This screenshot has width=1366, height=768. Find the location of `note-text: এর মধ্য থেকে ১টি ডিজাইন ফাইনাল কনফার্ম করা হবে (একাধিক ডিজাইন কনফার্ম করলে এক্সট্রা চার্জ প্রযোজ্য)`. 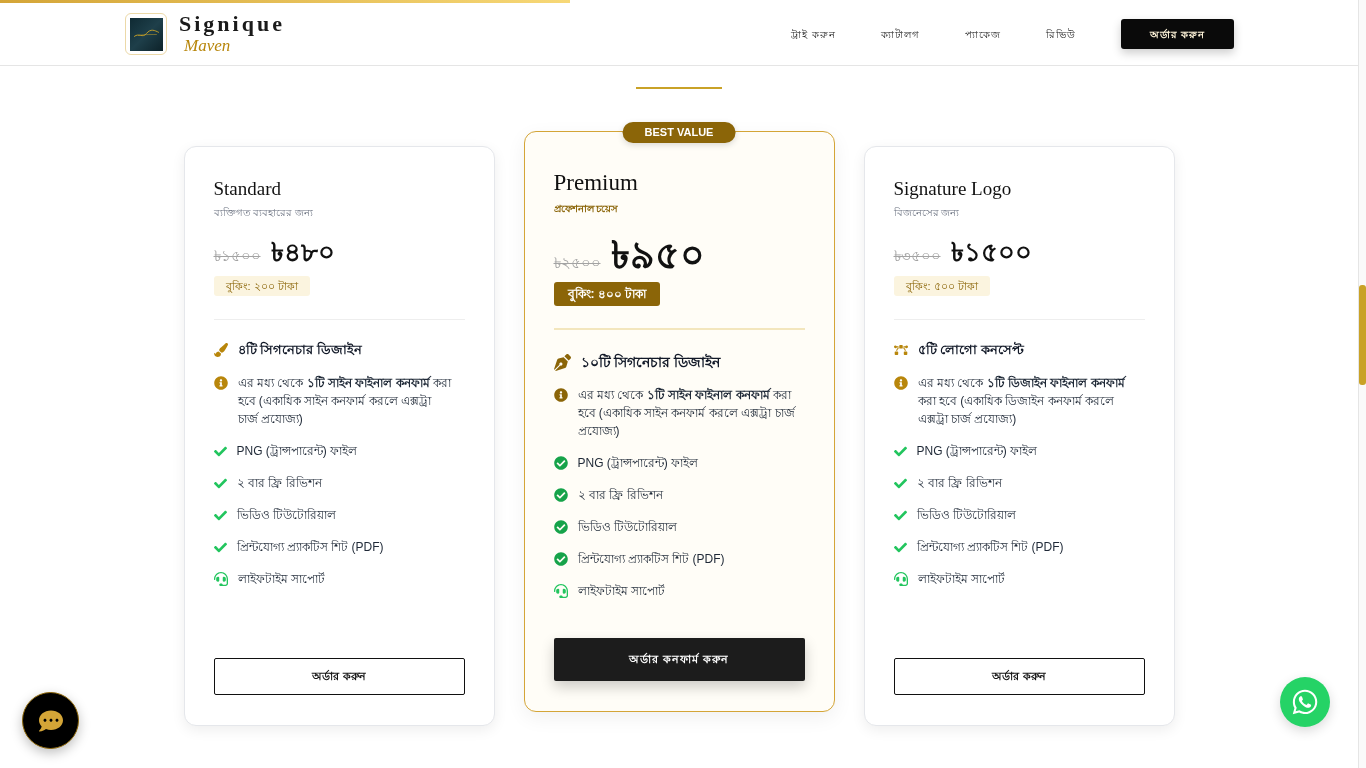

note-text: এর মধ্য থেকে ১টি ডিজাইন ফাইনাল কনফার্ম করা হবে (একাধিক ডিজাইন কনফার্ম করলে এক্সট্রা চার্জ প্রযোজ্য) is located at coordinates (1022, 401).